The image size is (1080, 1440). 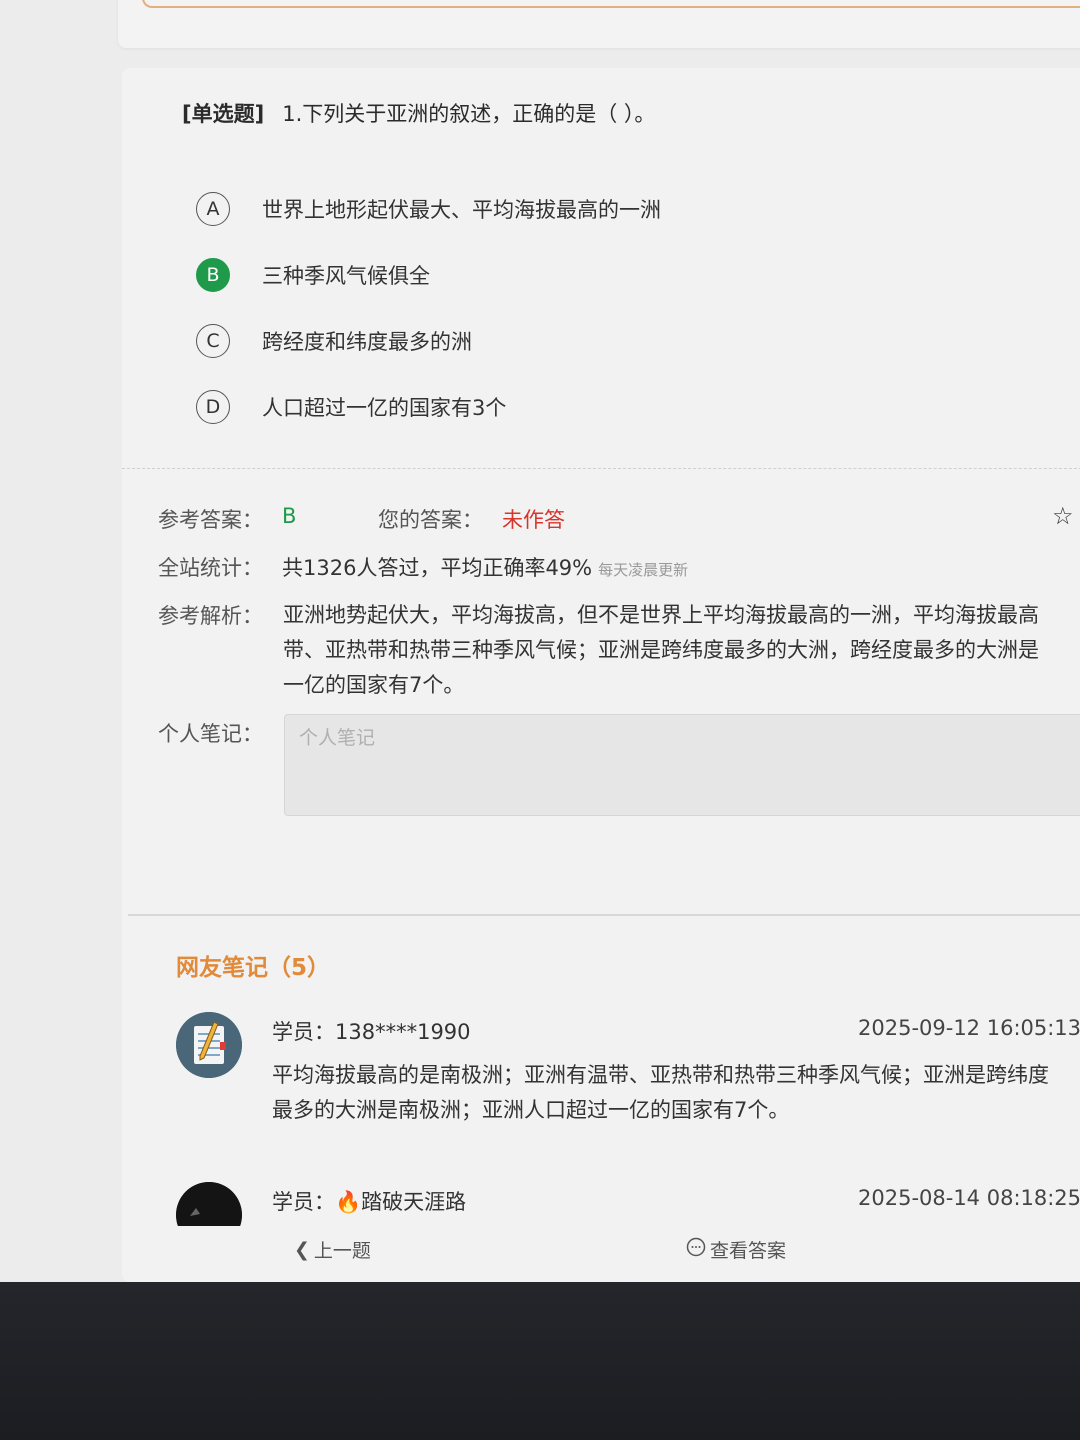 What do you see at coordinates (213, 341) in the screenshot?
I see `option-c-letter: C` at bounding box center [213, 341].